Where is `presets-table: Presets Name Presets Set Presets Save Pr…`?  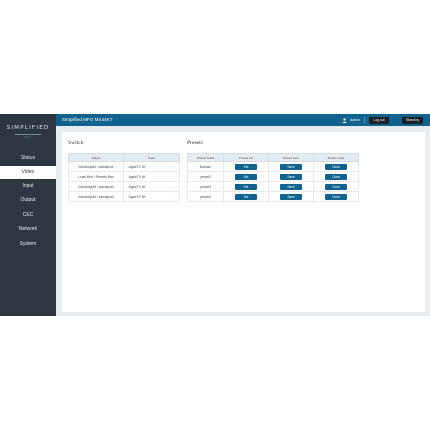 presets-table: Presets Name Presets Set Presets Save Pr… is located at coordinates (272, 177).